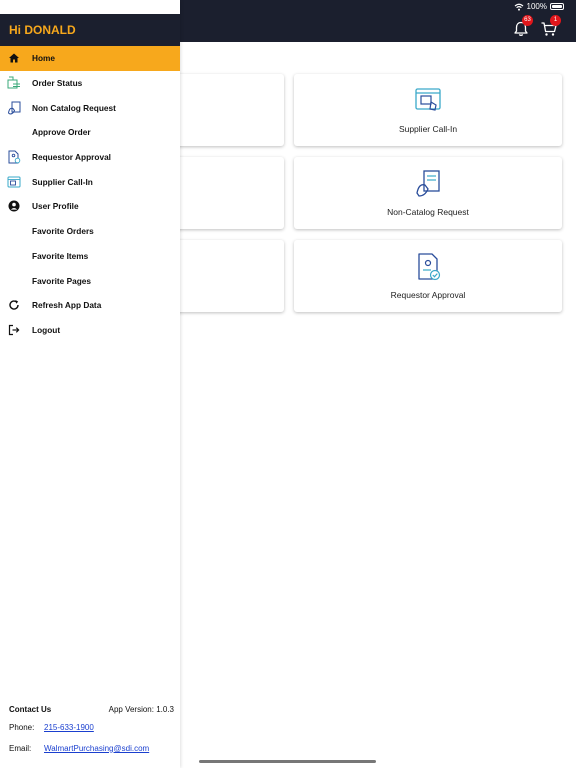 Image resolution: width=576 pixels, height=768 pixels. Describe the element at coordinates (14, 305) in the screenshot. I see `refresh-icon` at that location.